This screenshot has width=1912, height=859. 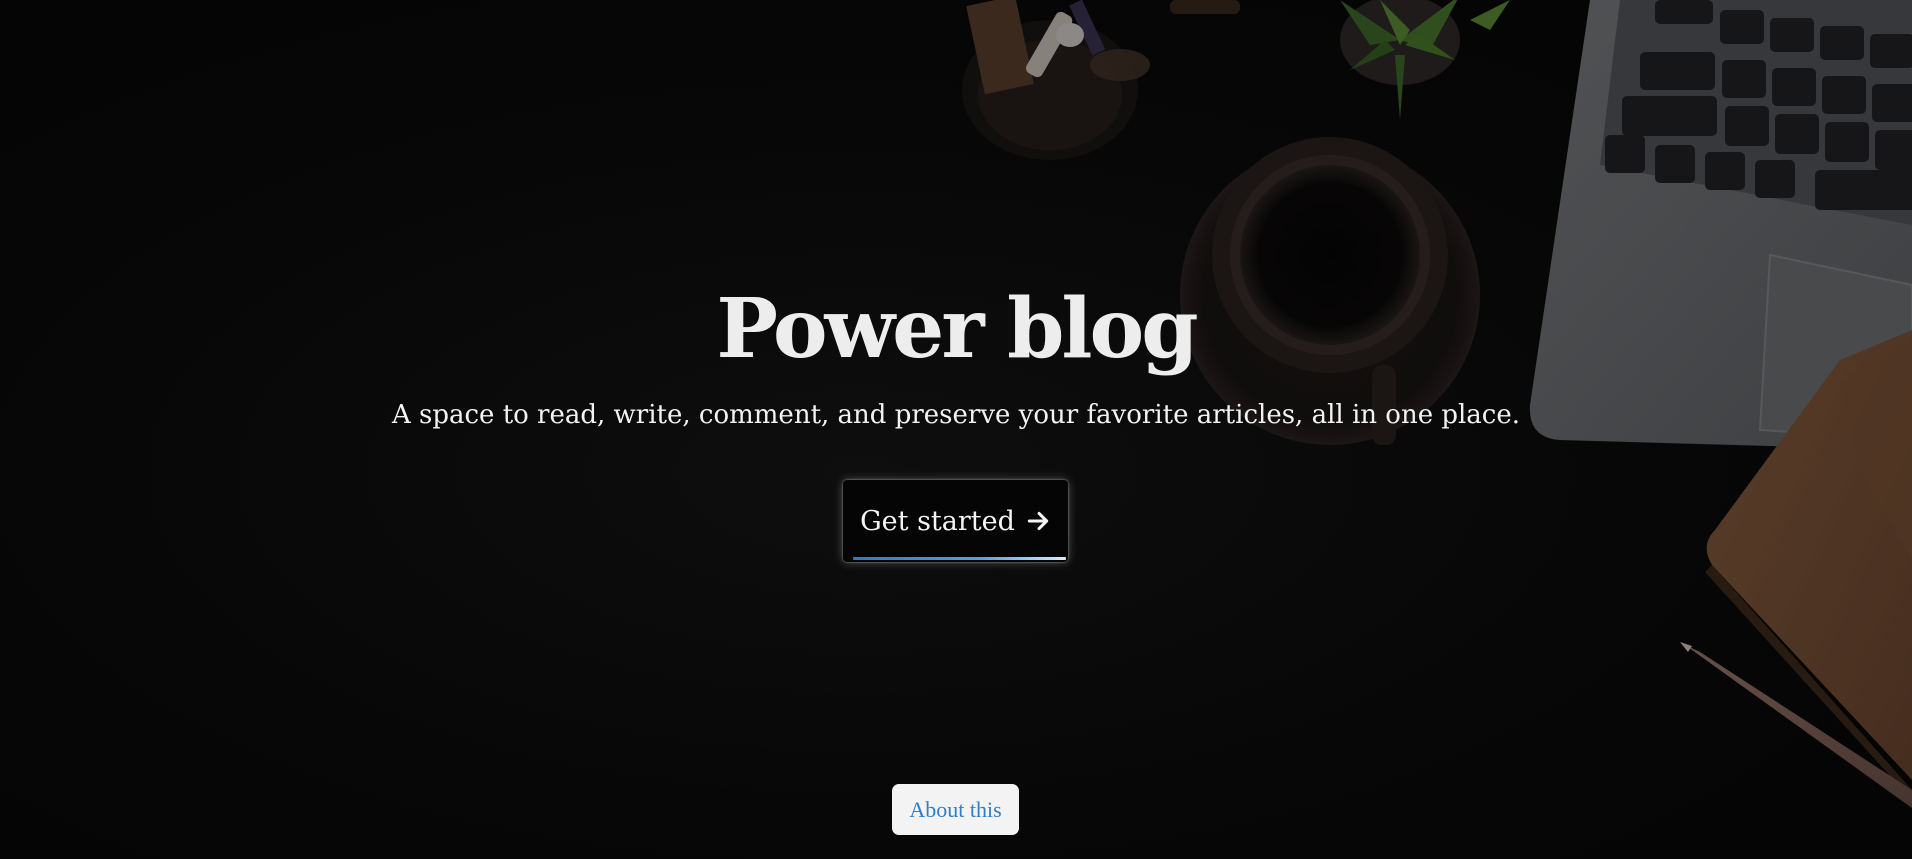 I want to click on button-underline-accent, so click(x=959, y=558).